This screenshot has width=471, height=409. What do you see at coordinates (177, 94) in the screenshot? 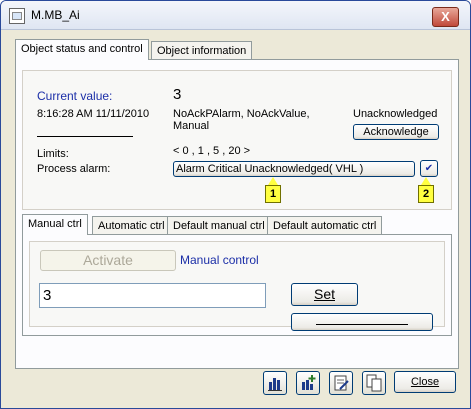
I see `current-value: 3` at bounding box center [177, 94].